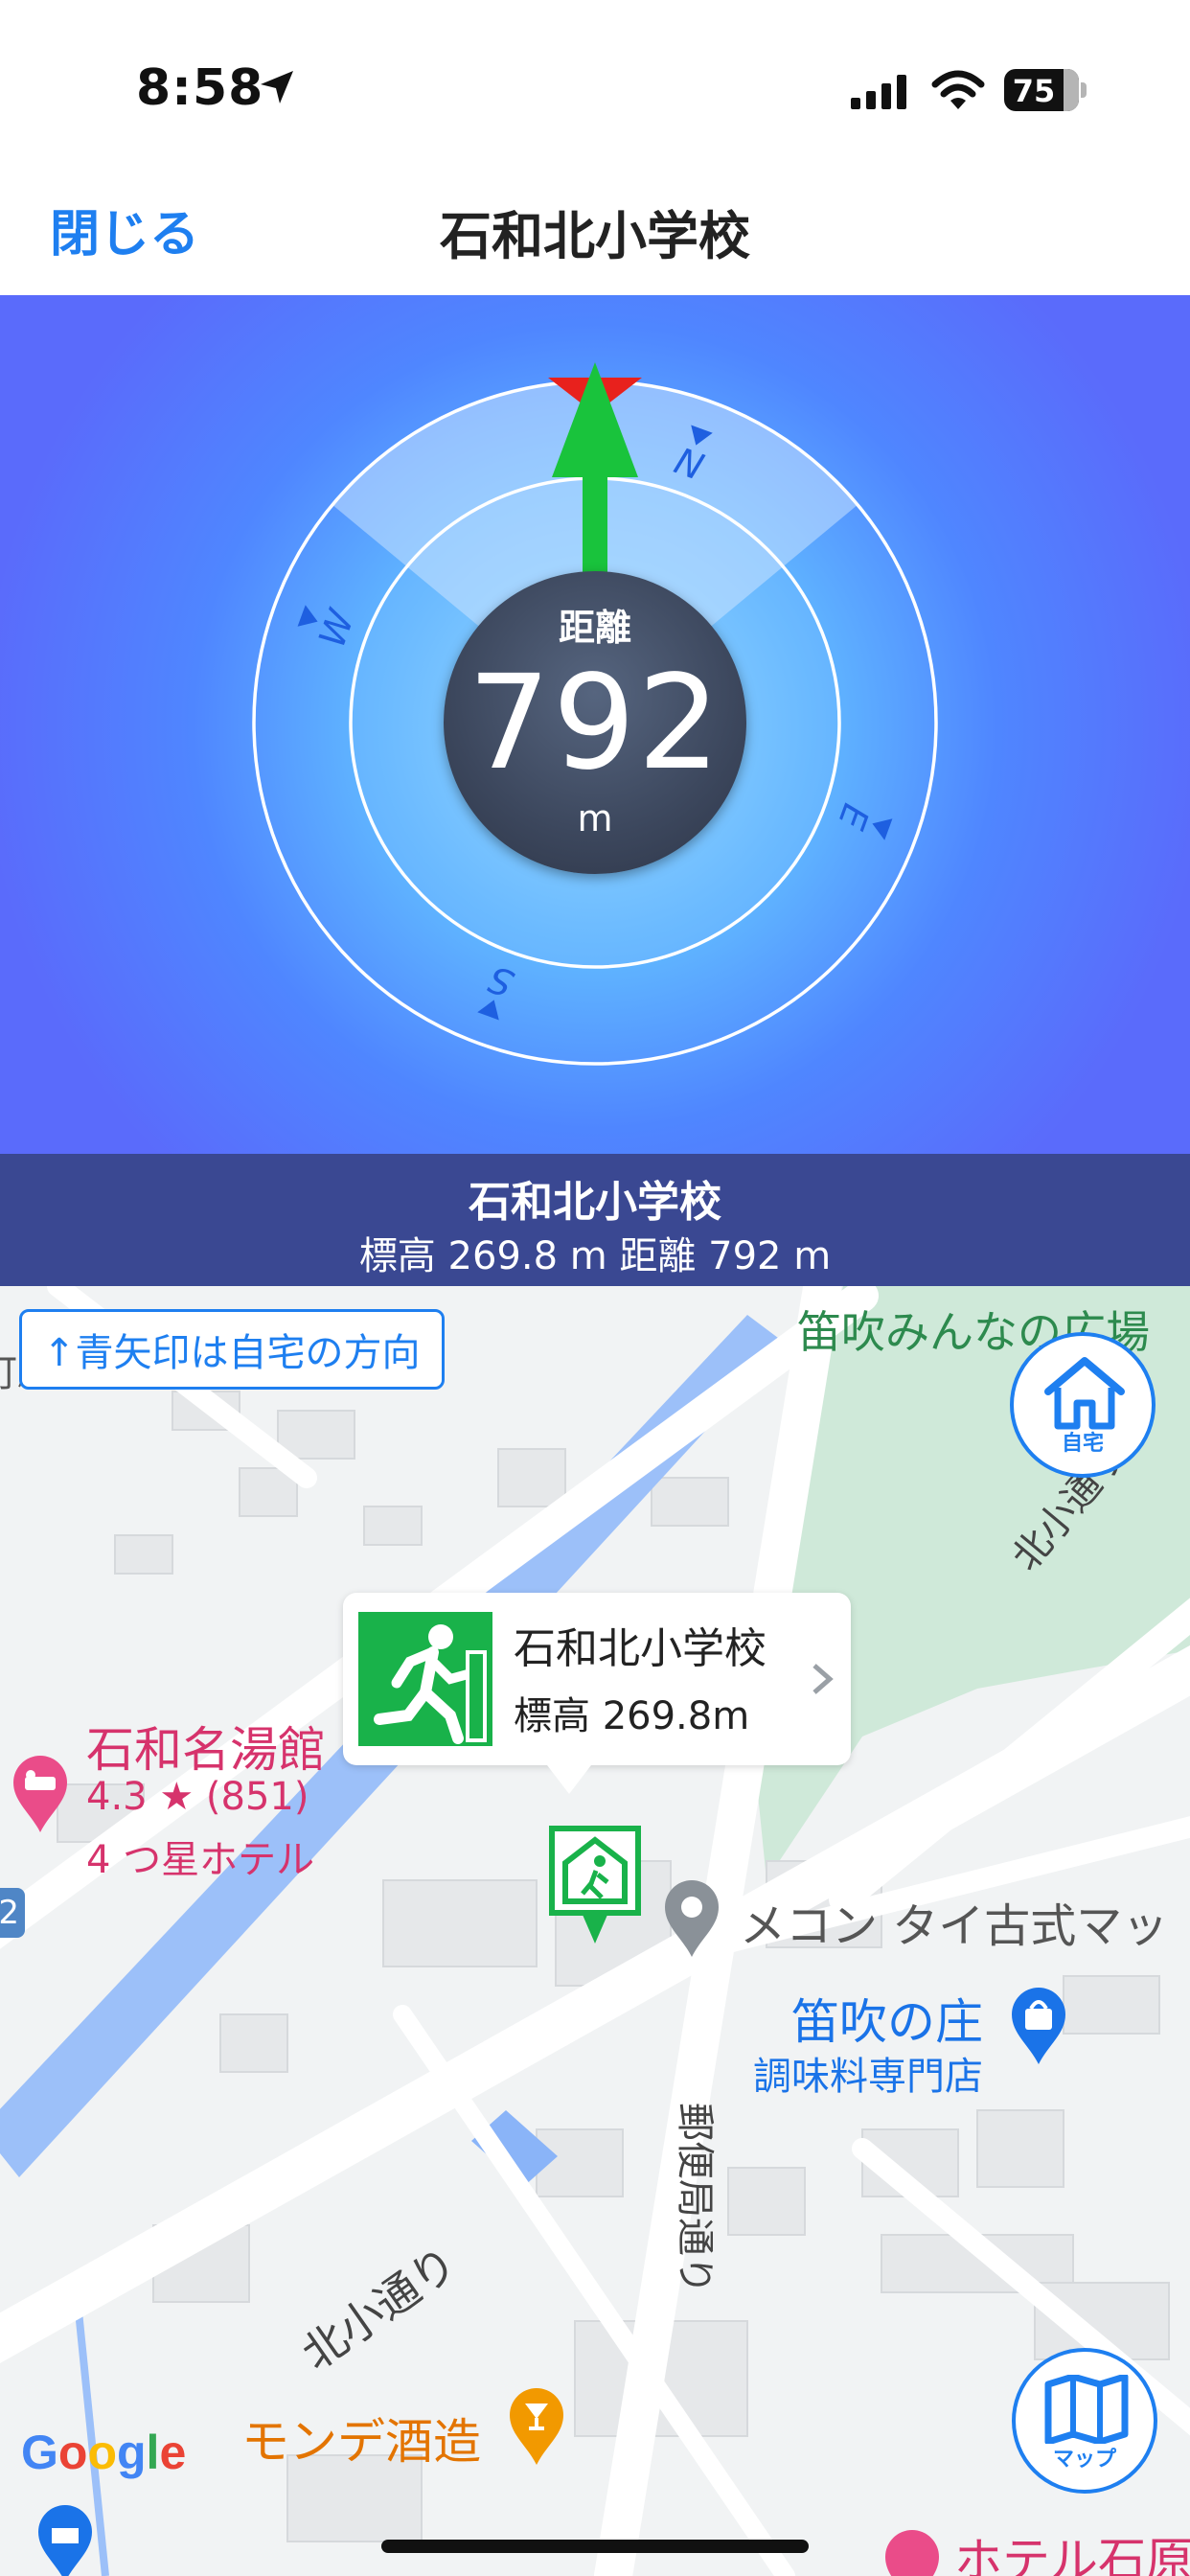  Describe the element at coordinates (336, 628) in the screenshot. I see `west-label: W` at that location.